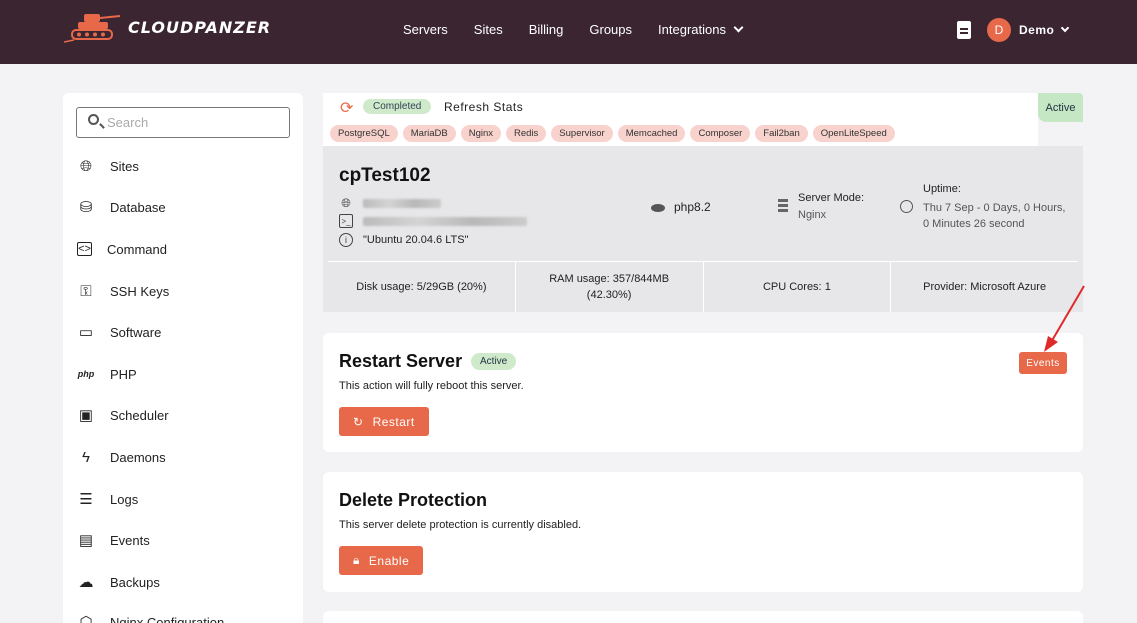 This screenshot has width=1137, height=623. I want to click on avatar: D, so click(999, 30).